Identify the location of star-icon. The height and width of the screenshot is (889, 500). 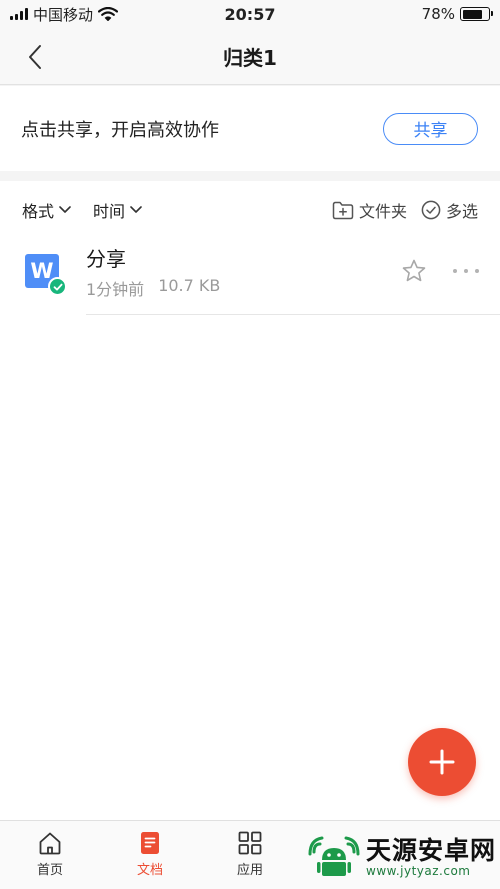
(414, 270).